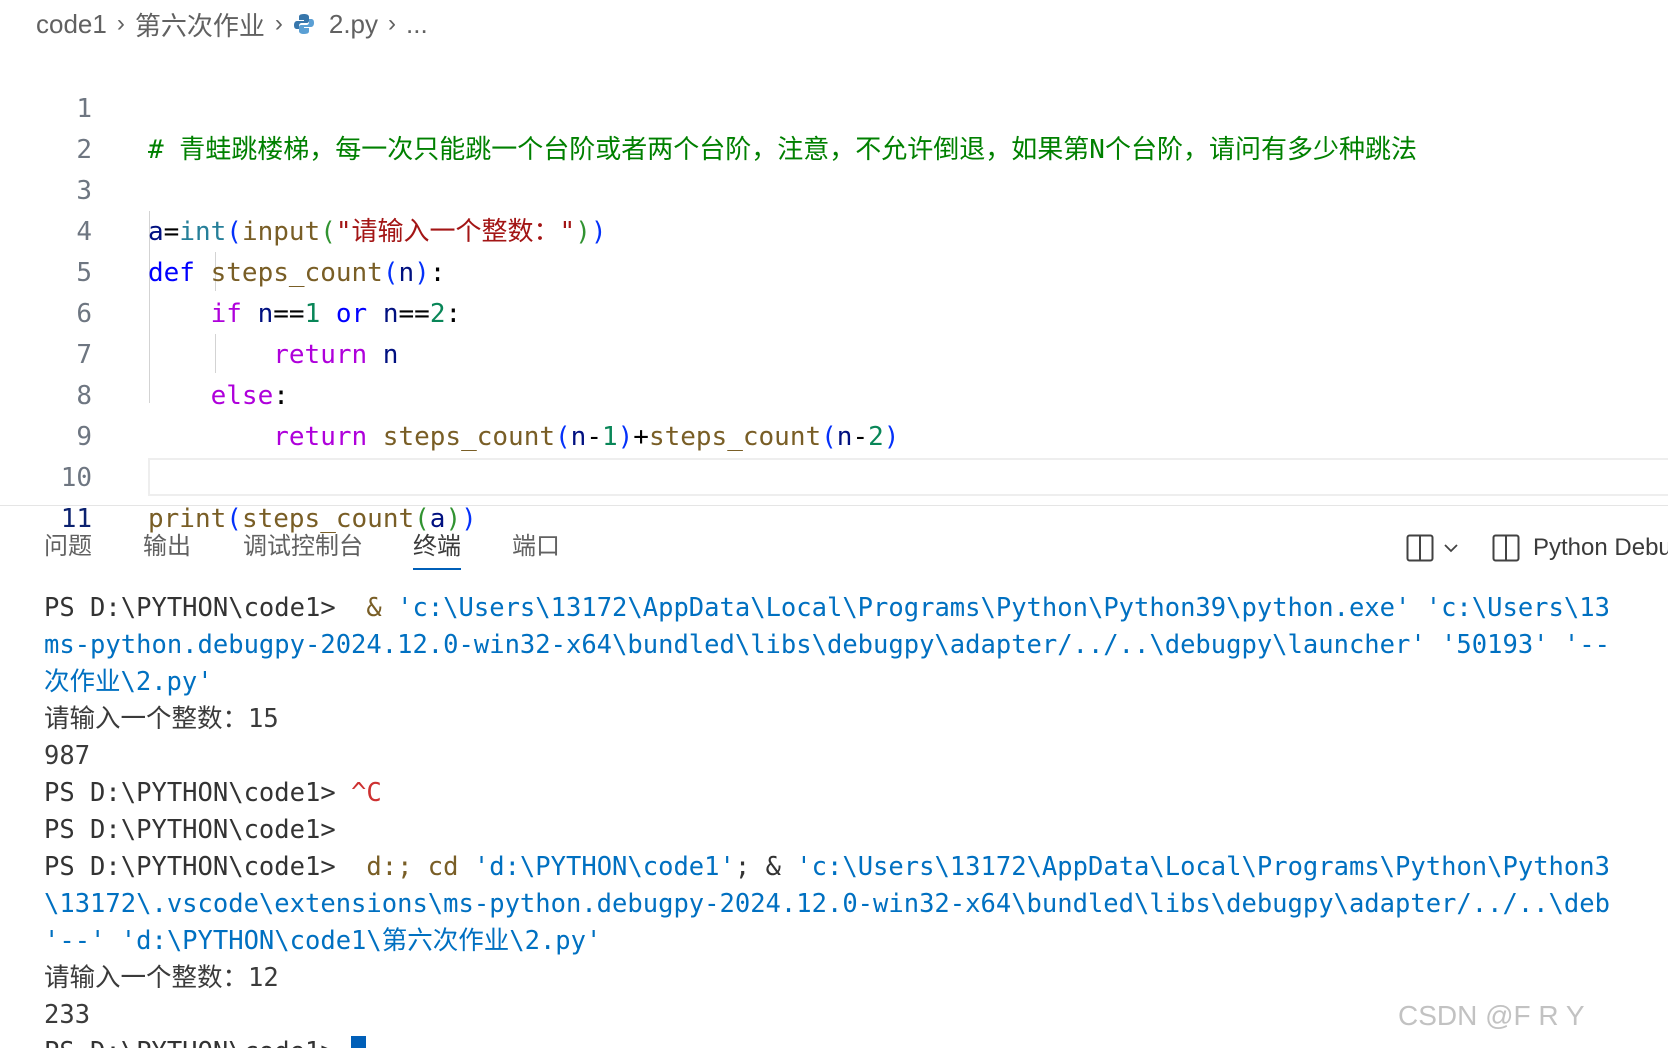  What do you see at coordinates (213, 793) in the screenshot?
I see `terminal-line: PS D:\PYTHON\code1> ^C` at bounding box center [213, 793].